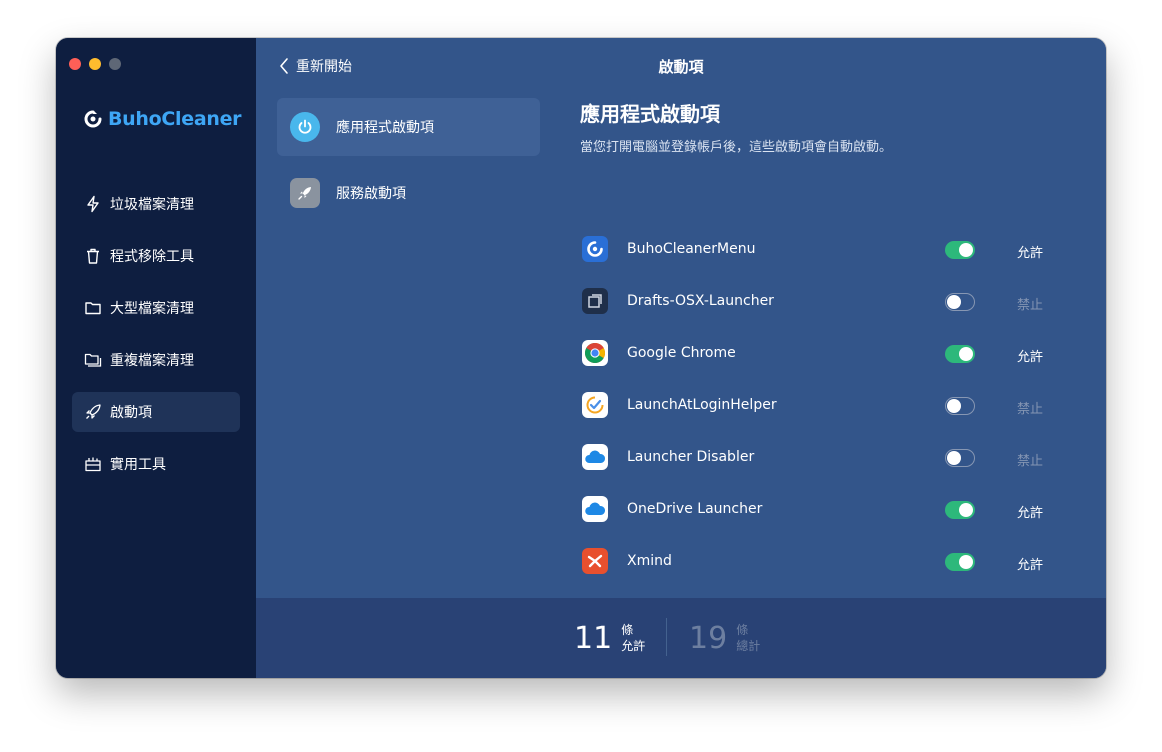 This screenshot has width=1162, height=752. Describe the element at coordinates (822, 510) in the screenshot. I see `list-item: OneDrive Launcher 允許` at that location.